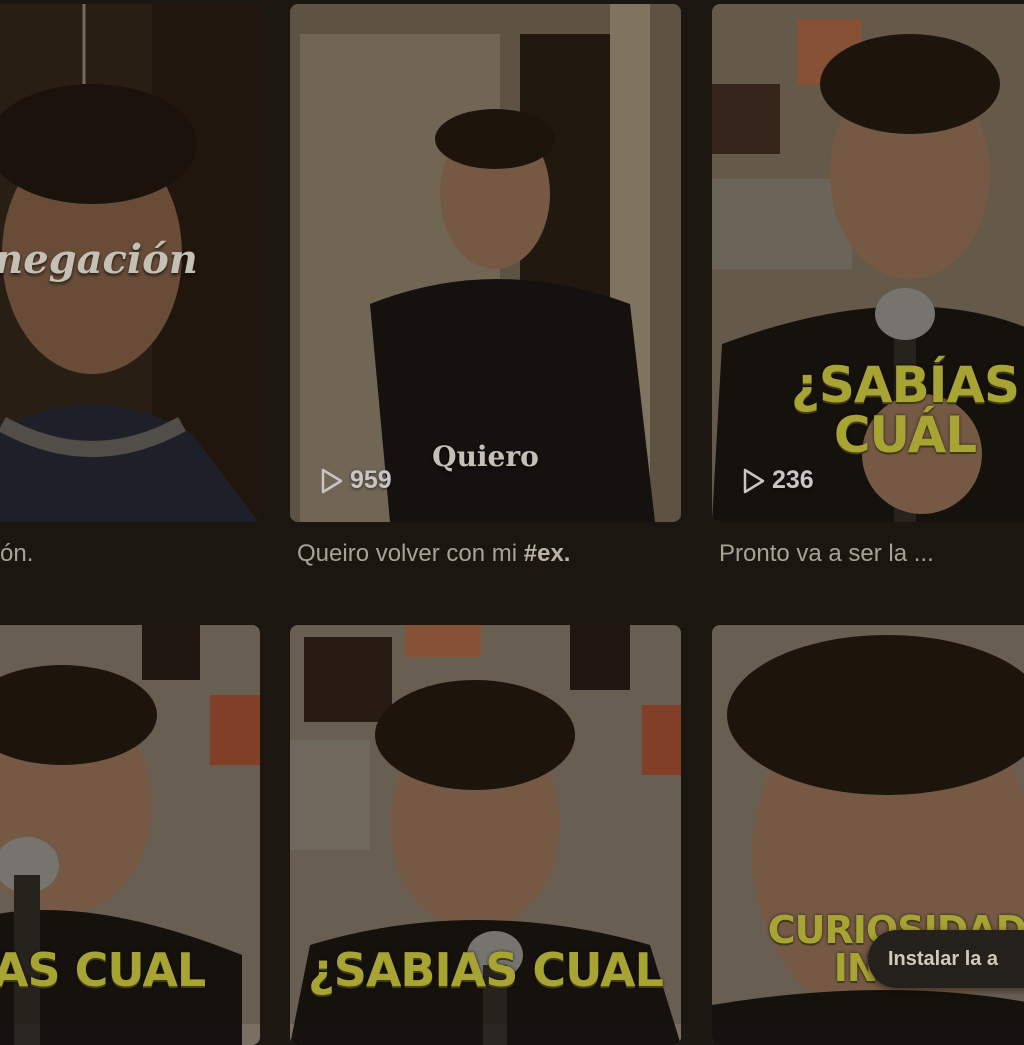 The height and width of the screenshot is (1045, 1024). What do you see at coordinates (905, 410) in the screenshot?
I see `video-overlay-text: ¿SABÍAS CUÁL` at bounding box center [905, 410].